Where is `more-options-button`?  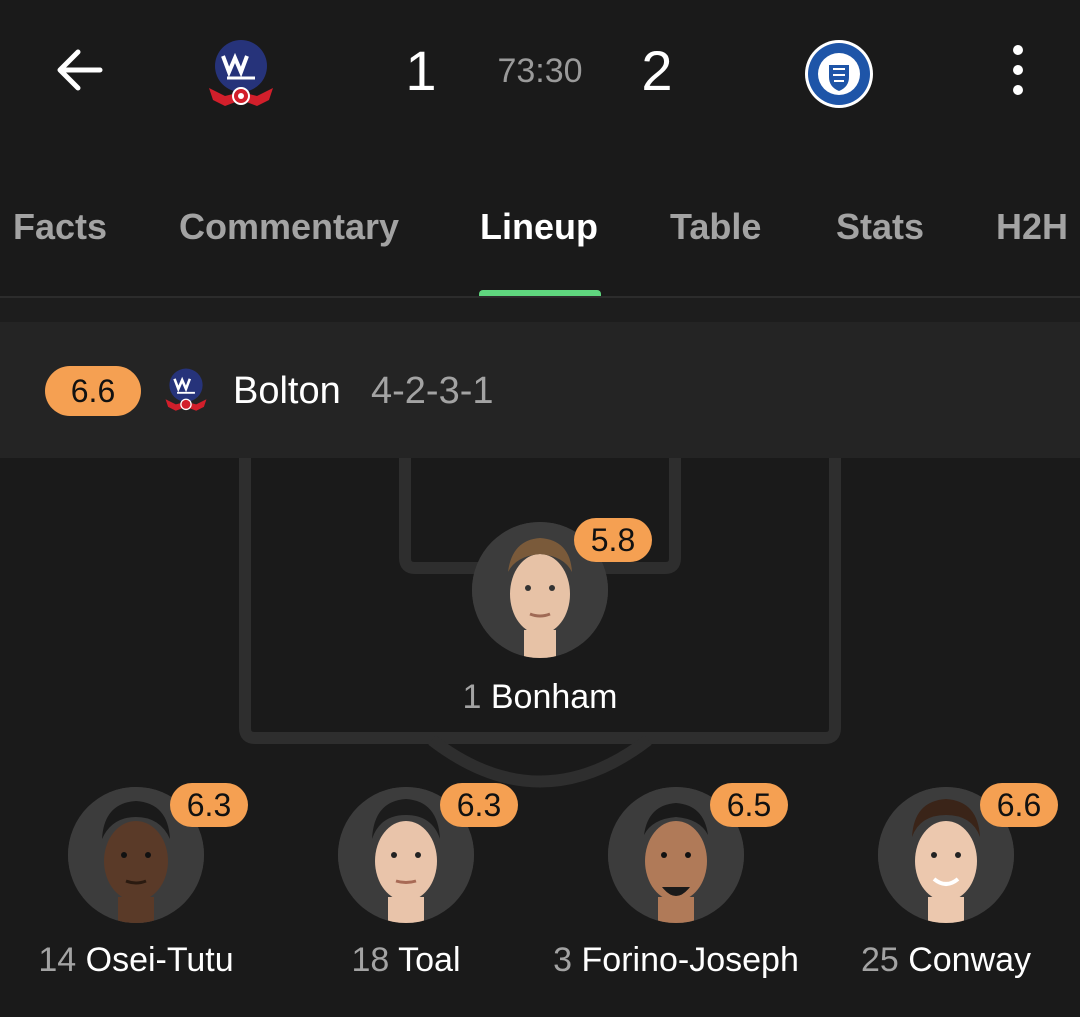
more-options-button is located at coordinates (1018, 70).